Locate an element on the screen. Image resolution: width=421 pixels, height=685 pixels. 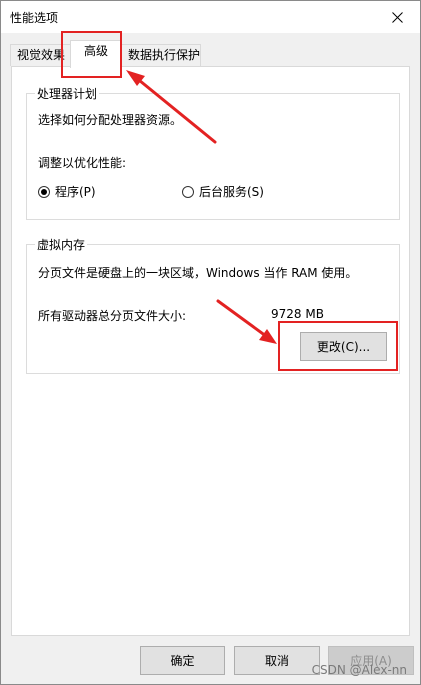
ok-button: 确定 is located at coordinates (182, 660).